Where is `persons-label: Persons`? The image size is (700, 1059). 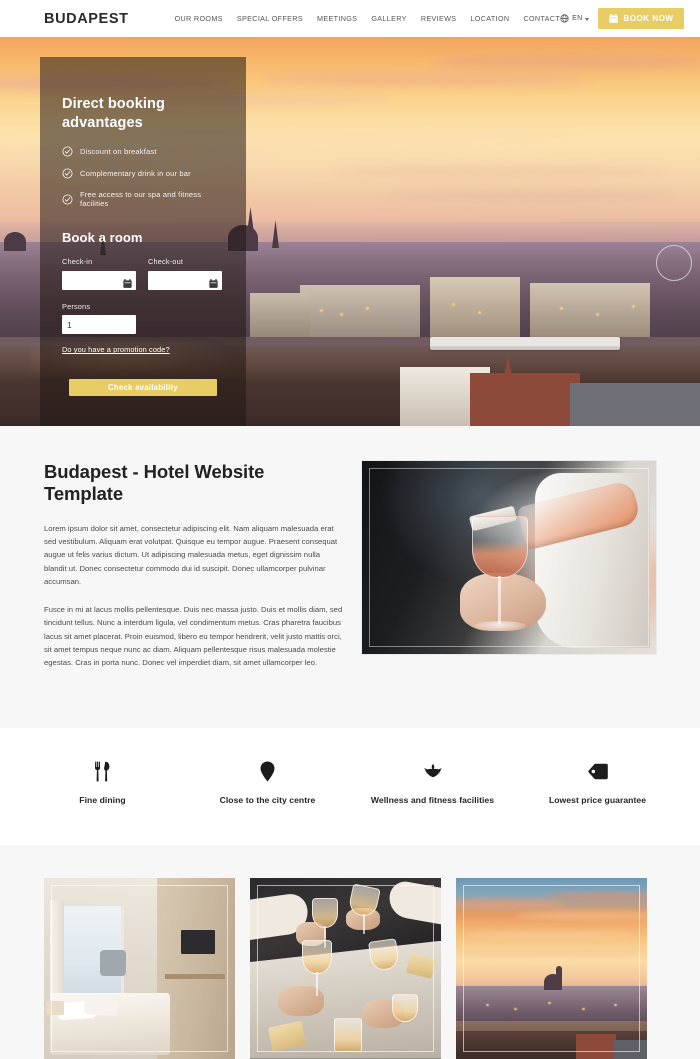 persons-label: Persons is located at coordinates (76, 307).